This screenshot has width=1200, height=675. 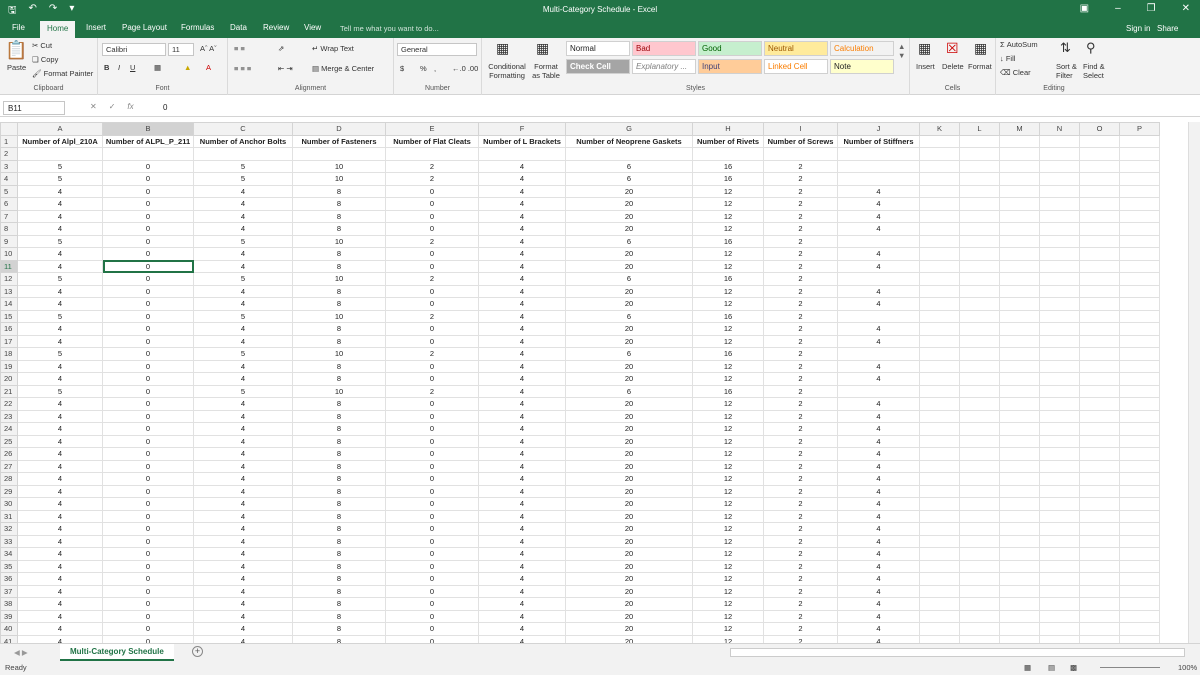 I want to click on cell: 8, so click(x=339, y=291).